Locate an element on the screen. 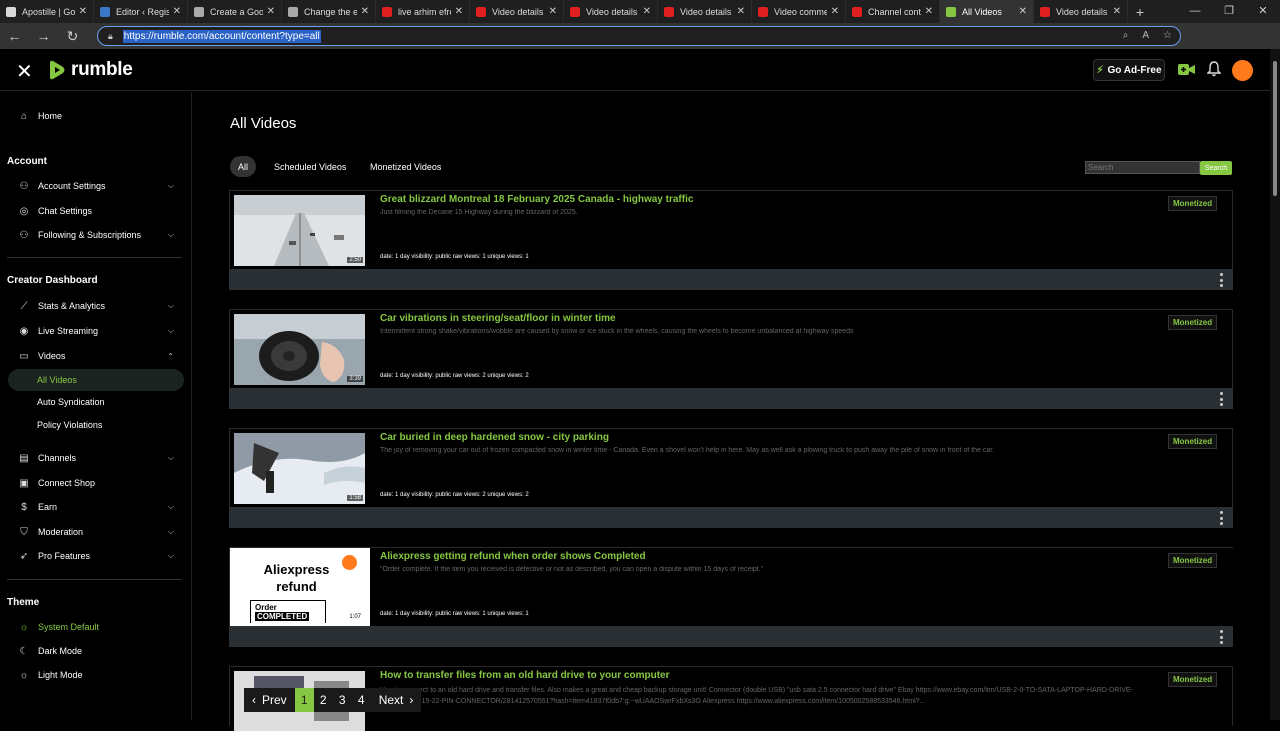  tab-favicon-icon is located at coordinates (387, 11).